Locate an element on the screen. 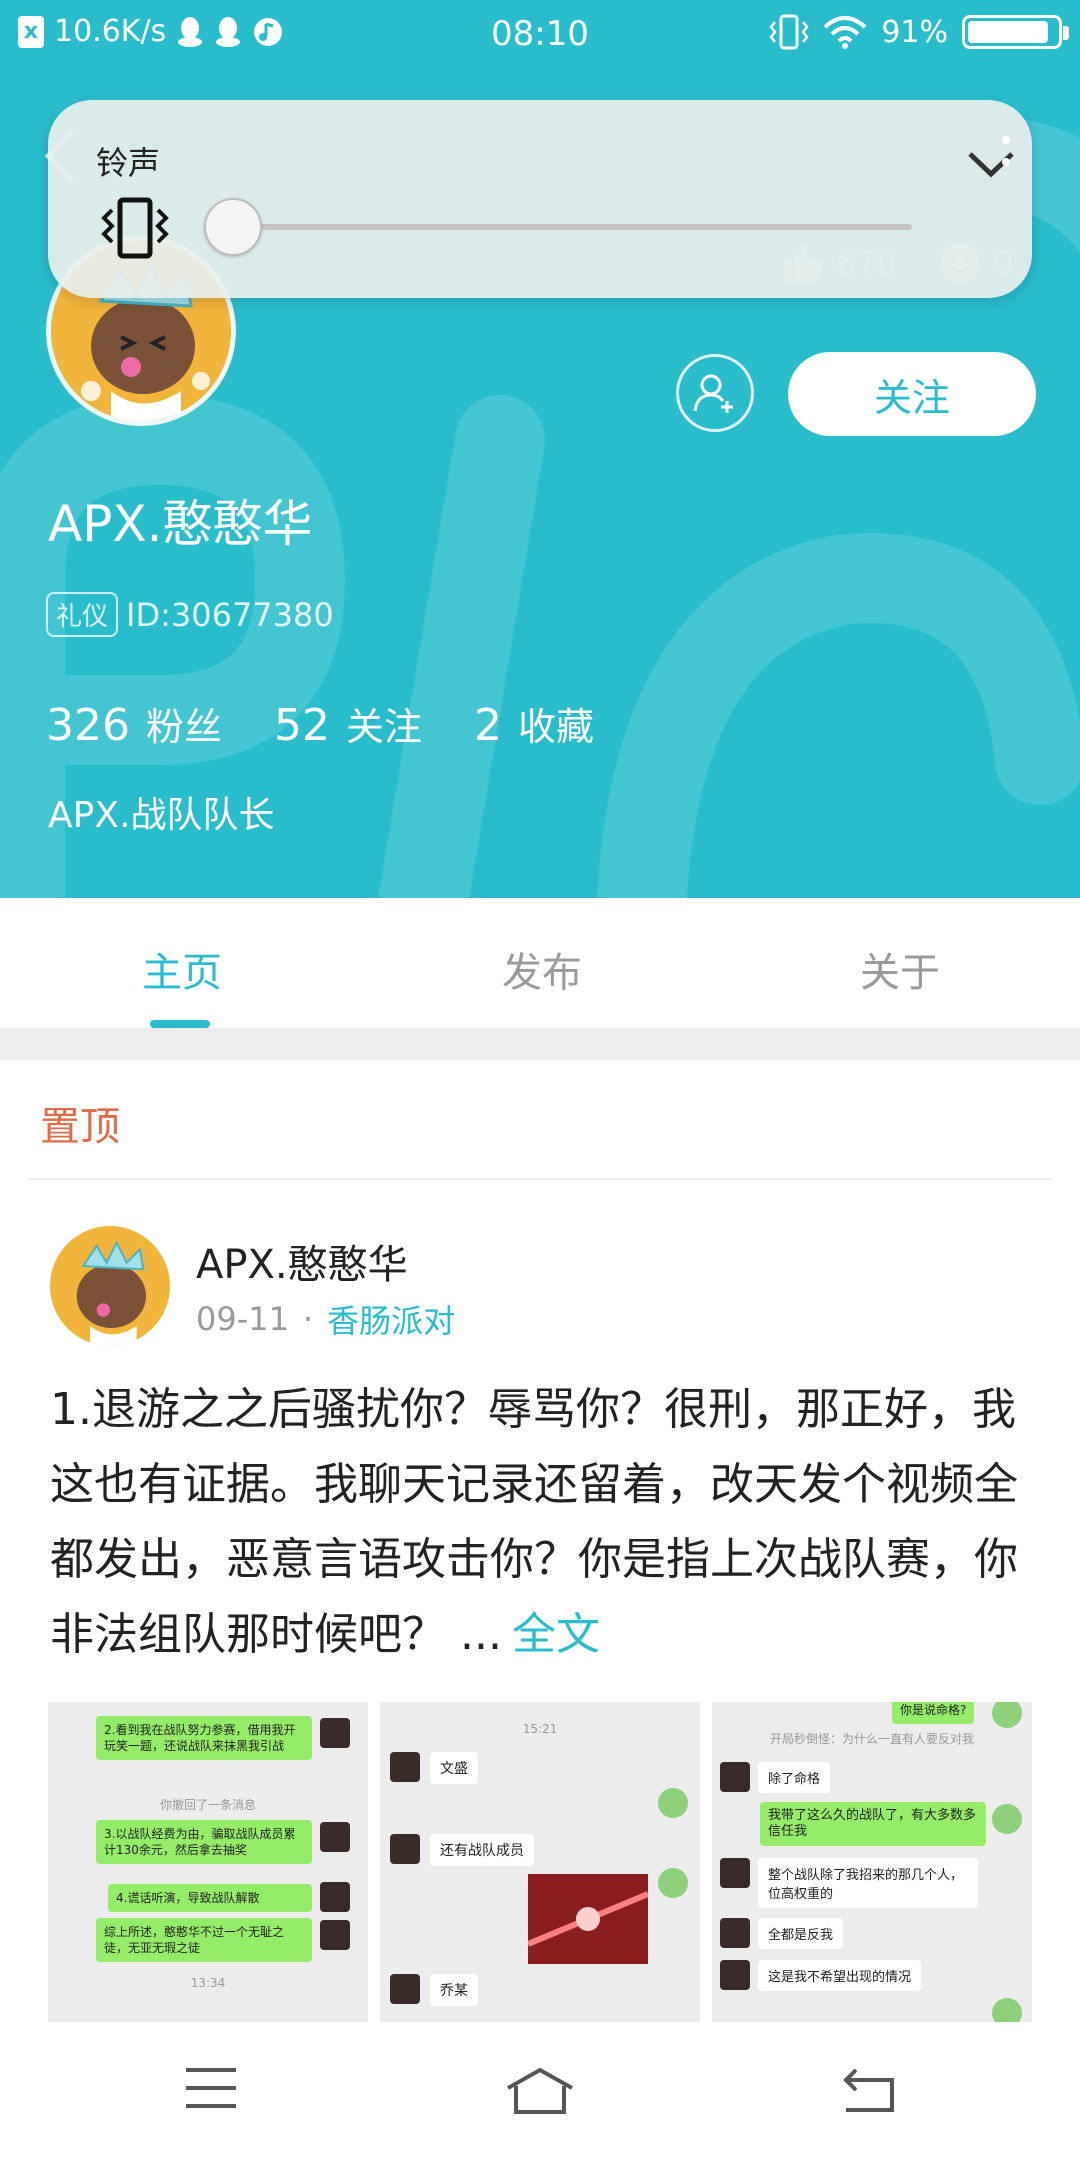 The height and width of the screenshot is (2160, 1080). avatar-image is located at coordinates (110, 1286).